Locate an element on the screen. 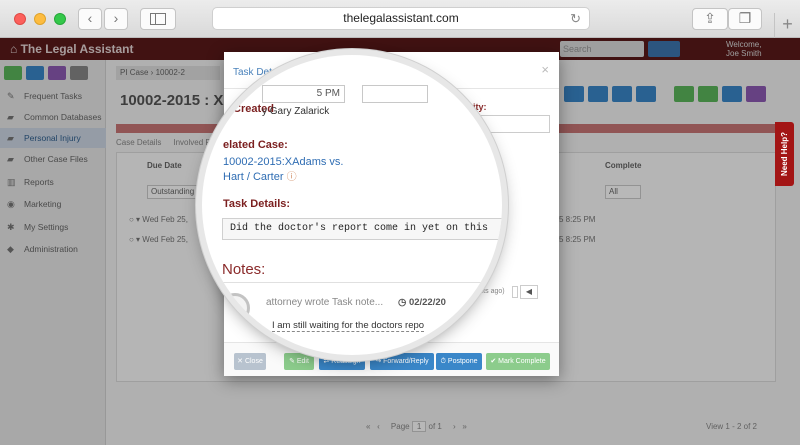 The width and height of the screenshot is (800, 445). plus-icon: + is located at coordinates (787, 24).